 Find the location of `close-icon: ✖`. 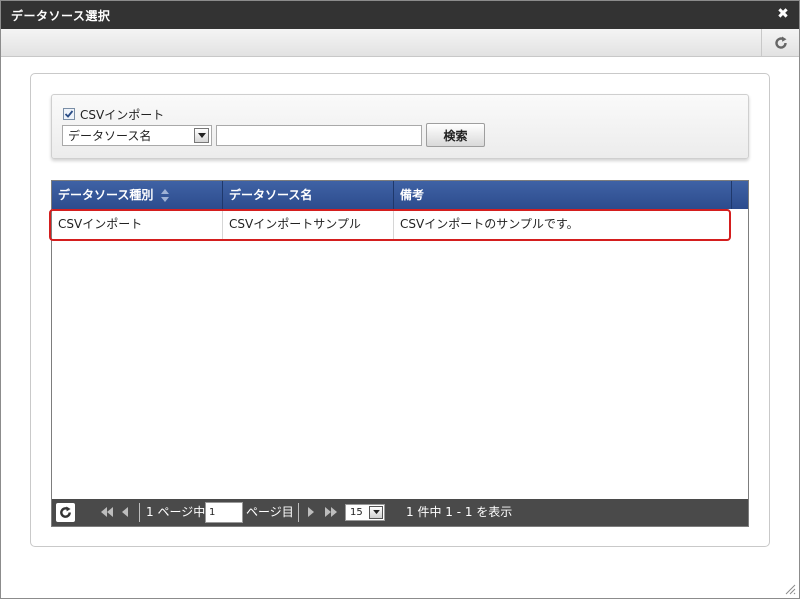

close-icon: ✖ is located at coordinates (783, 14).